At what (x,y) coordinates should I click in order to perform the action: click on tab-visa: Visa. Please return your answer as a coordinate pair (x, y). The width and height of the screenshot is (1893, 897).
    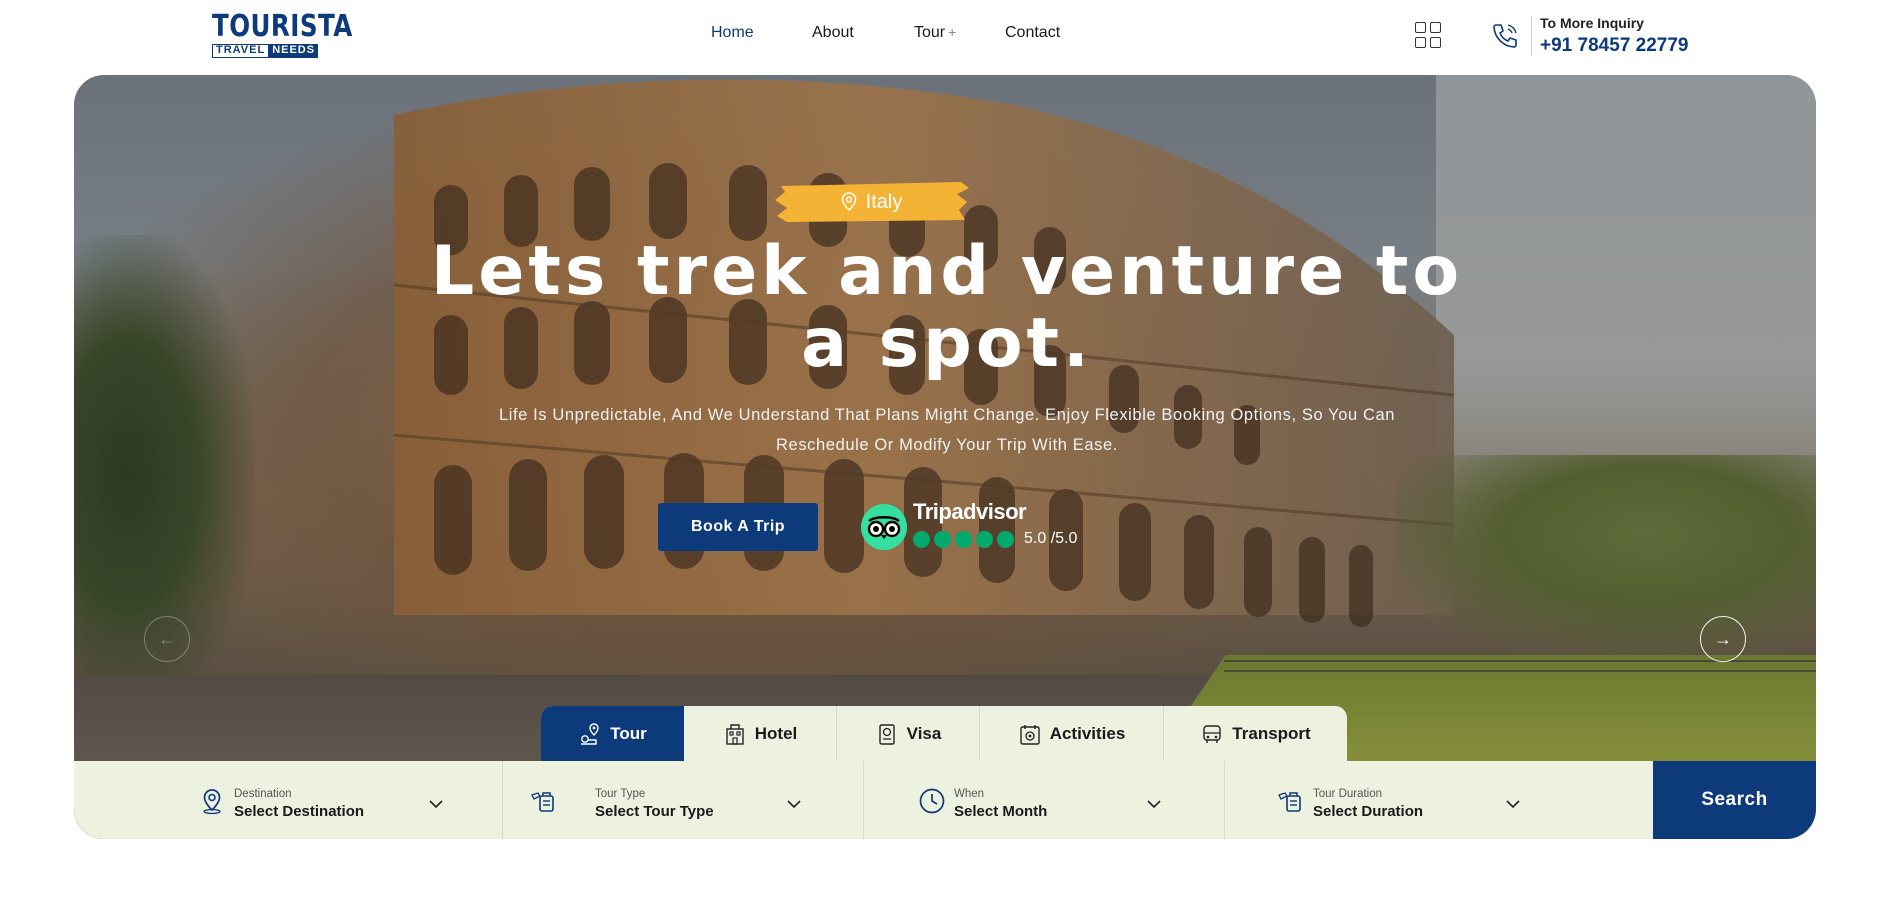
    Looking at the image, I should click on (908, 733).